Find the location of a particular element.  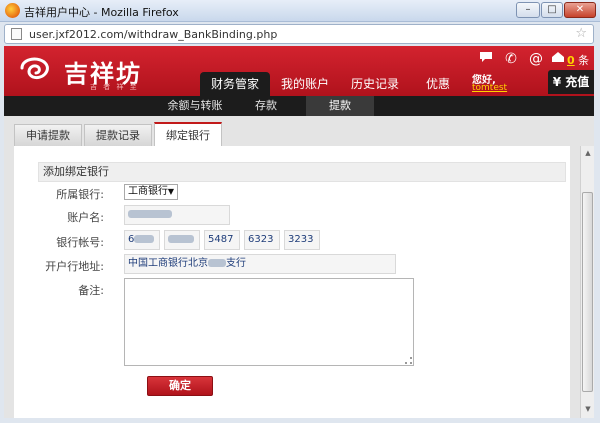

account-number-part-4: 6323 is located at coordinates (262, 240).